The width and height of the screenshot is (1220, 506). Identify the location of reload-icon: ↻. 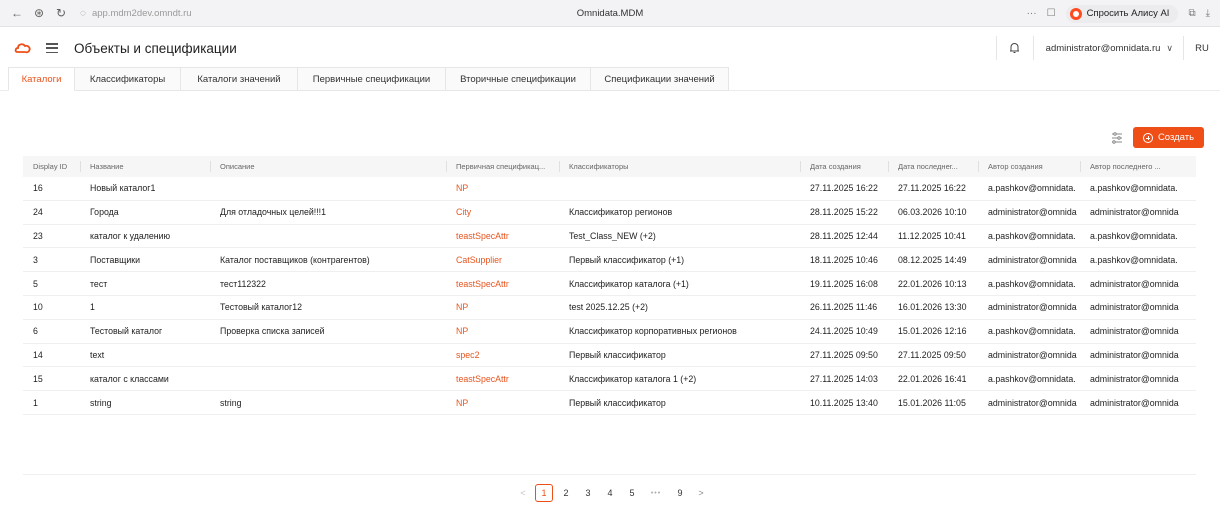
(61, 13).